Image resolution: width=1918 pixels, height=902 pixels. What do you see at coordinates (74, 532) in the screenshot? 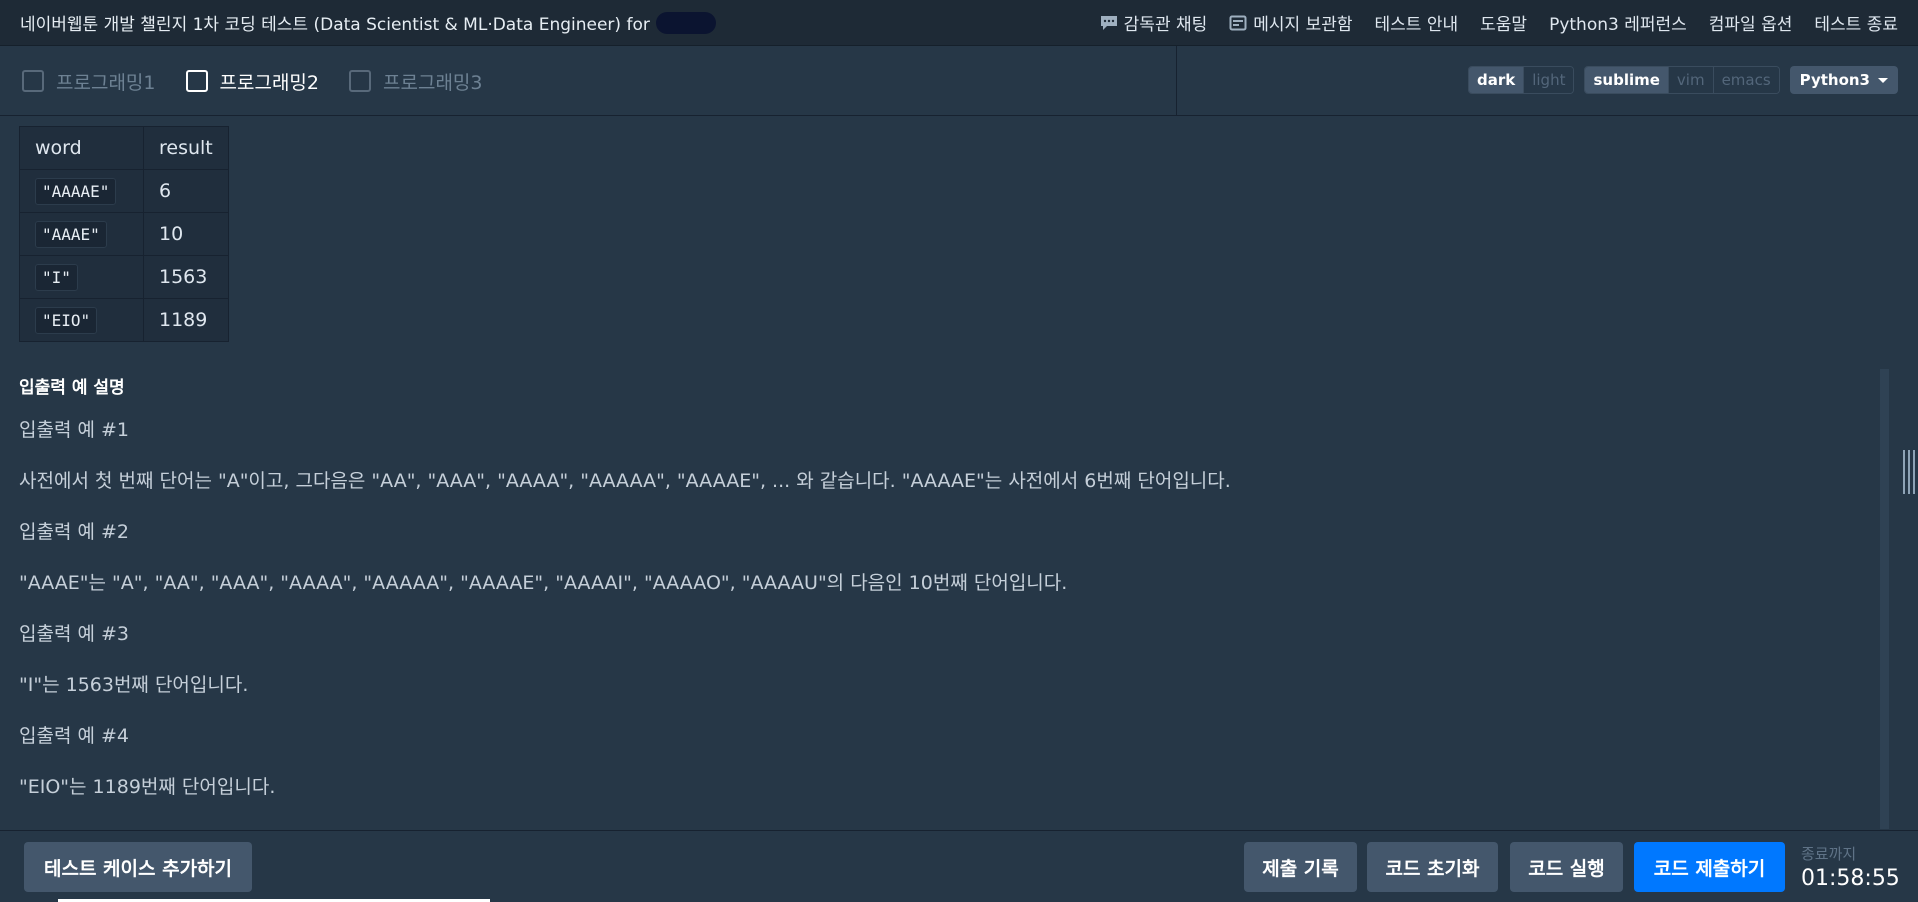
I see `example-title: 입출력 예 #2` at bounding box center [74, 532].